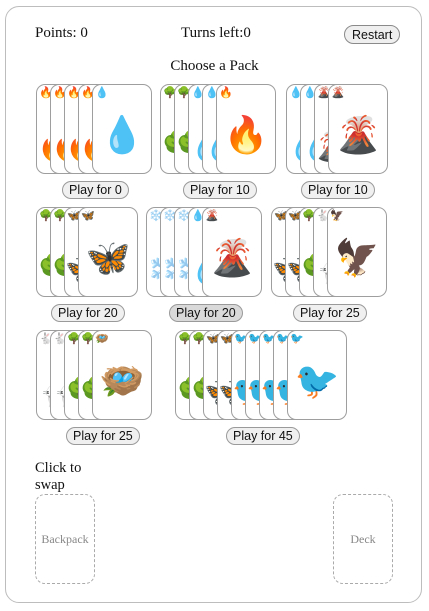 The height and width of the screenshot is (611, 429). Describe the element at coordinates (108, 258) in the screenshot. I see `butterfly-icon: 🦋` at that location.